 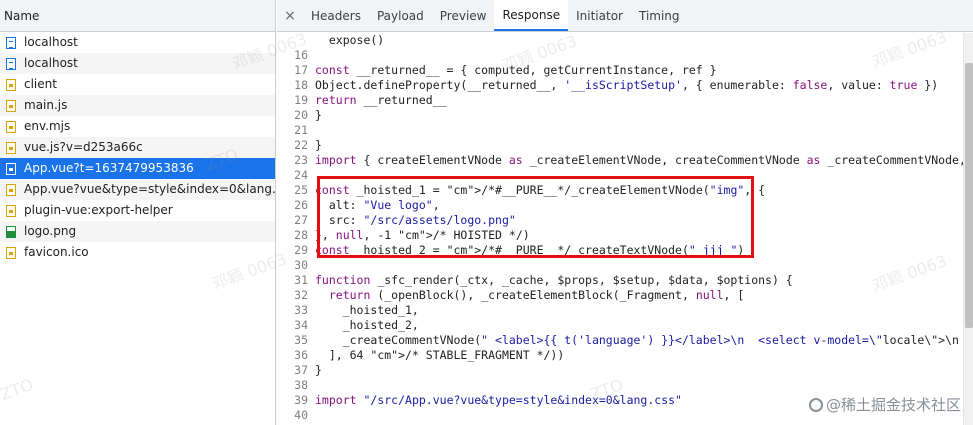 I want to click on file-name: logo.png, so click(x=50, y=231).